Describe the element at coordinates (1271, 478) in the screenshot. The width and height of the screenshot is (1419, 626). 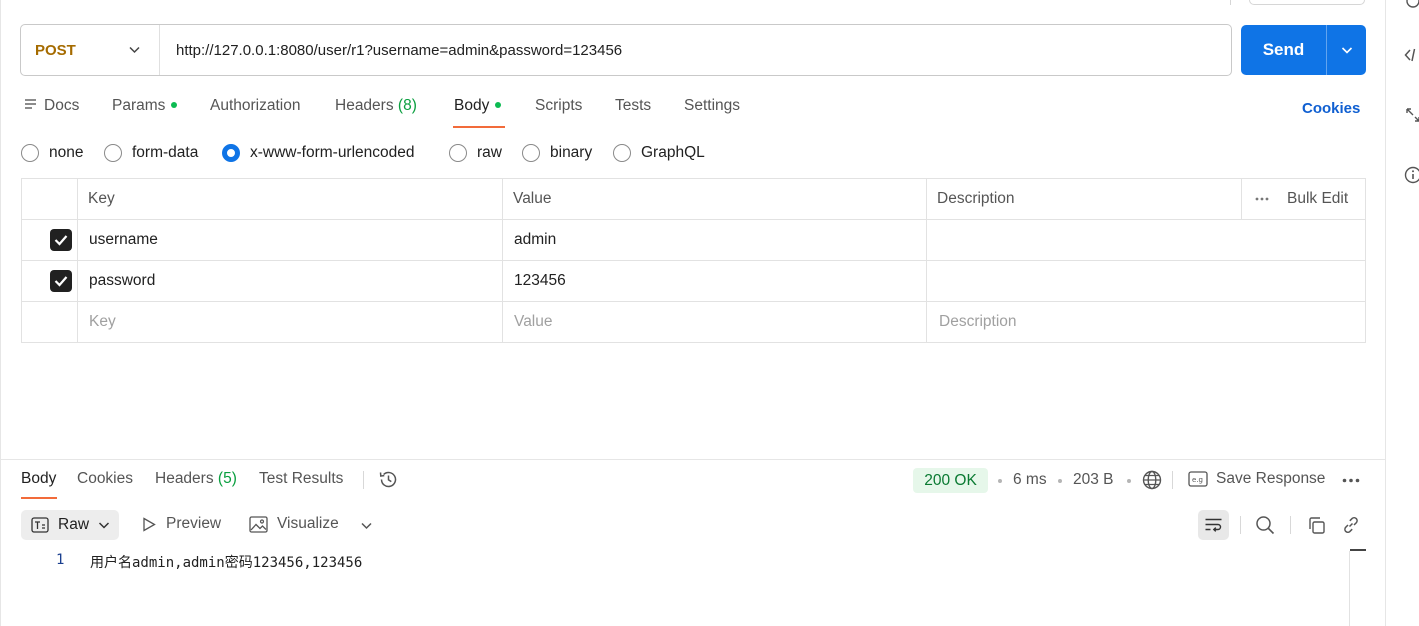
I see `save-response-label: Save Response` at that location.